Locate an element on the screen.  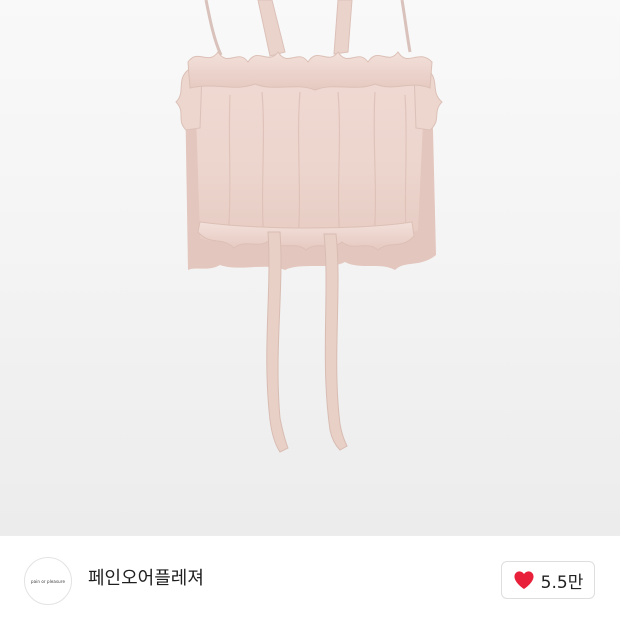
shoulder-straps is located at coordinates (308, 28).